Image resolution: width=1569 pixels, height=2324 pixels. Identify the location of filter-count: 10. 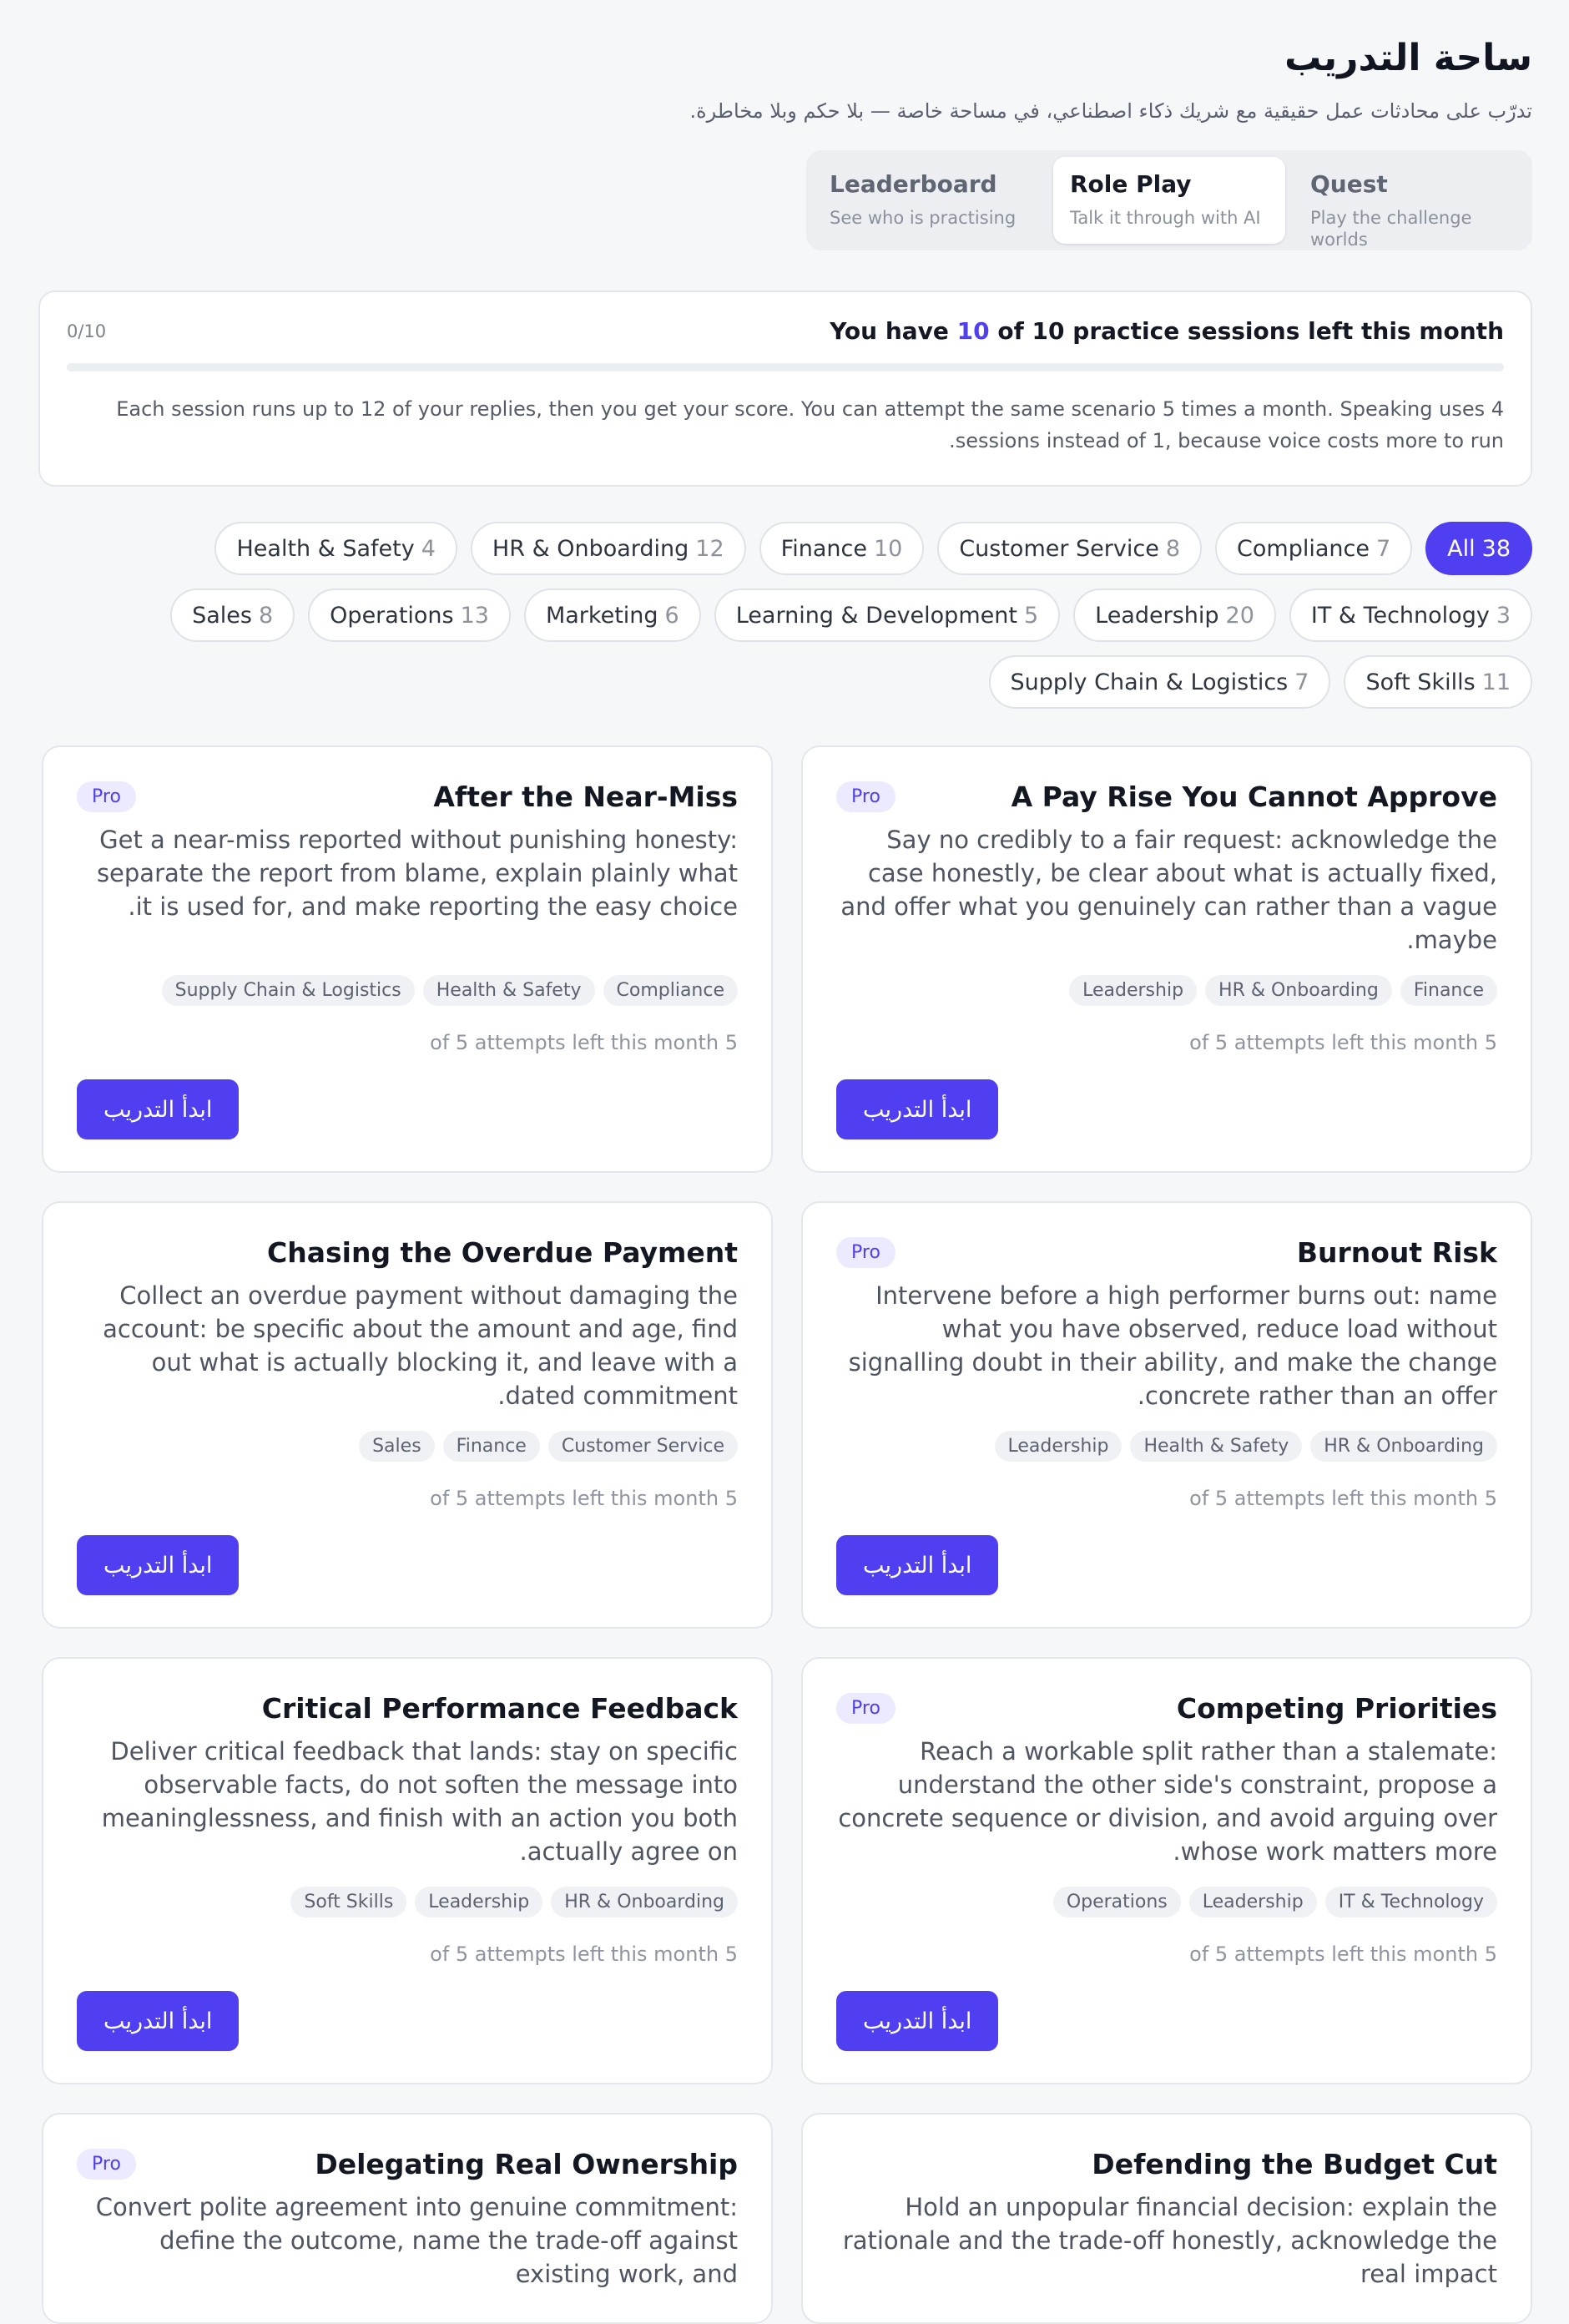
(888, 548).